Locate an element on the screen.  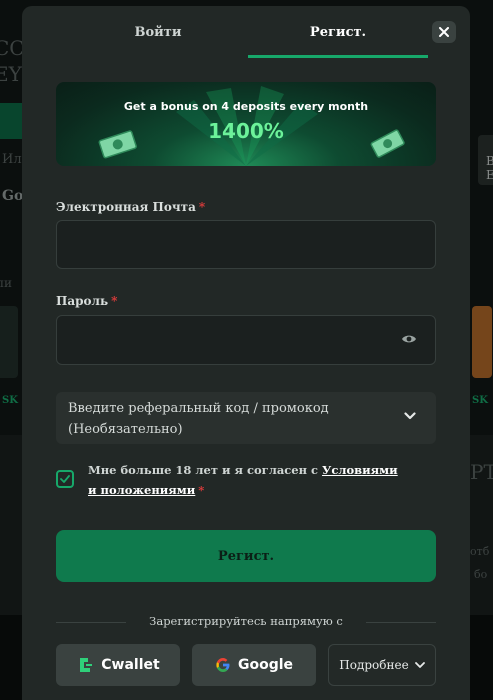
banner-bonus-amount: 1400% is located at coordinates (246, 131).